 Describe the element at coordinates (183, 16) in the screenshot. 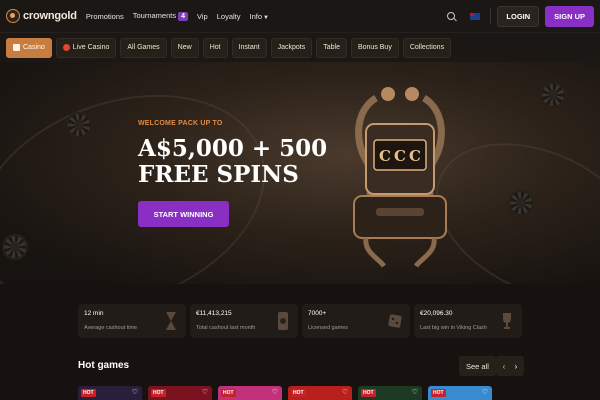

I see `tournaments-count-badge: 4` at that location.